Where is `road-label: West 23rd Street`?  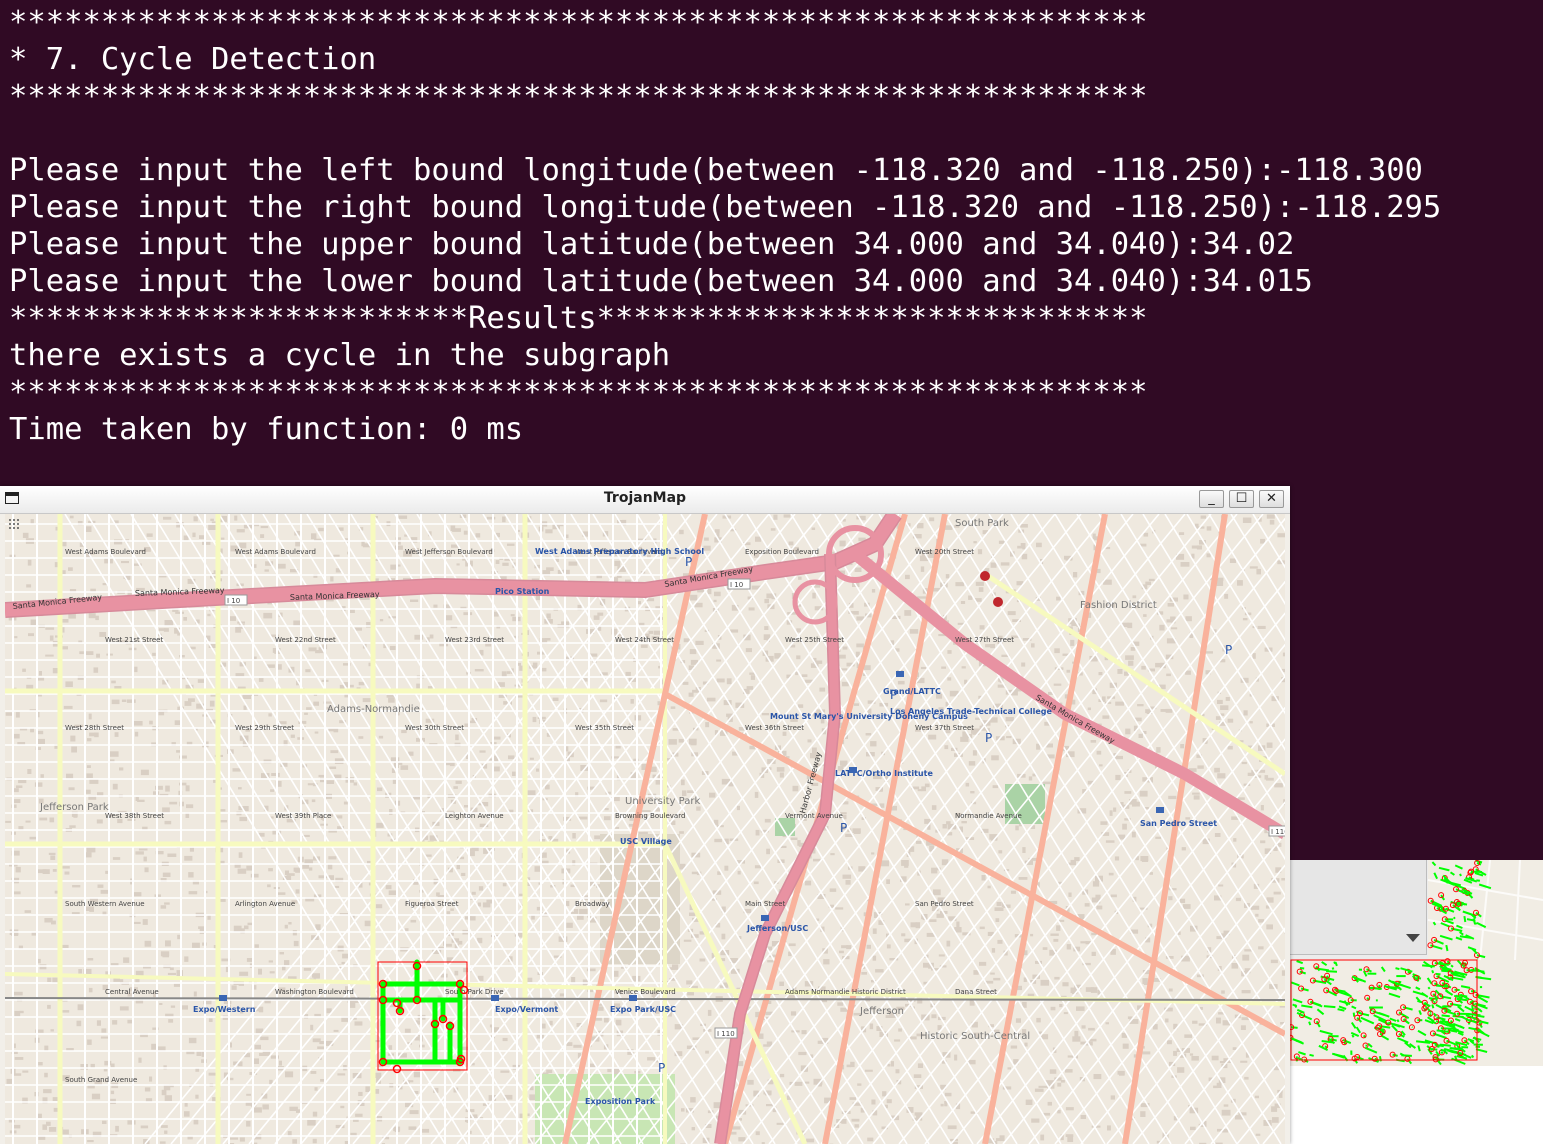
road-label: West 23rd Street is located at coordinates (474, 640).